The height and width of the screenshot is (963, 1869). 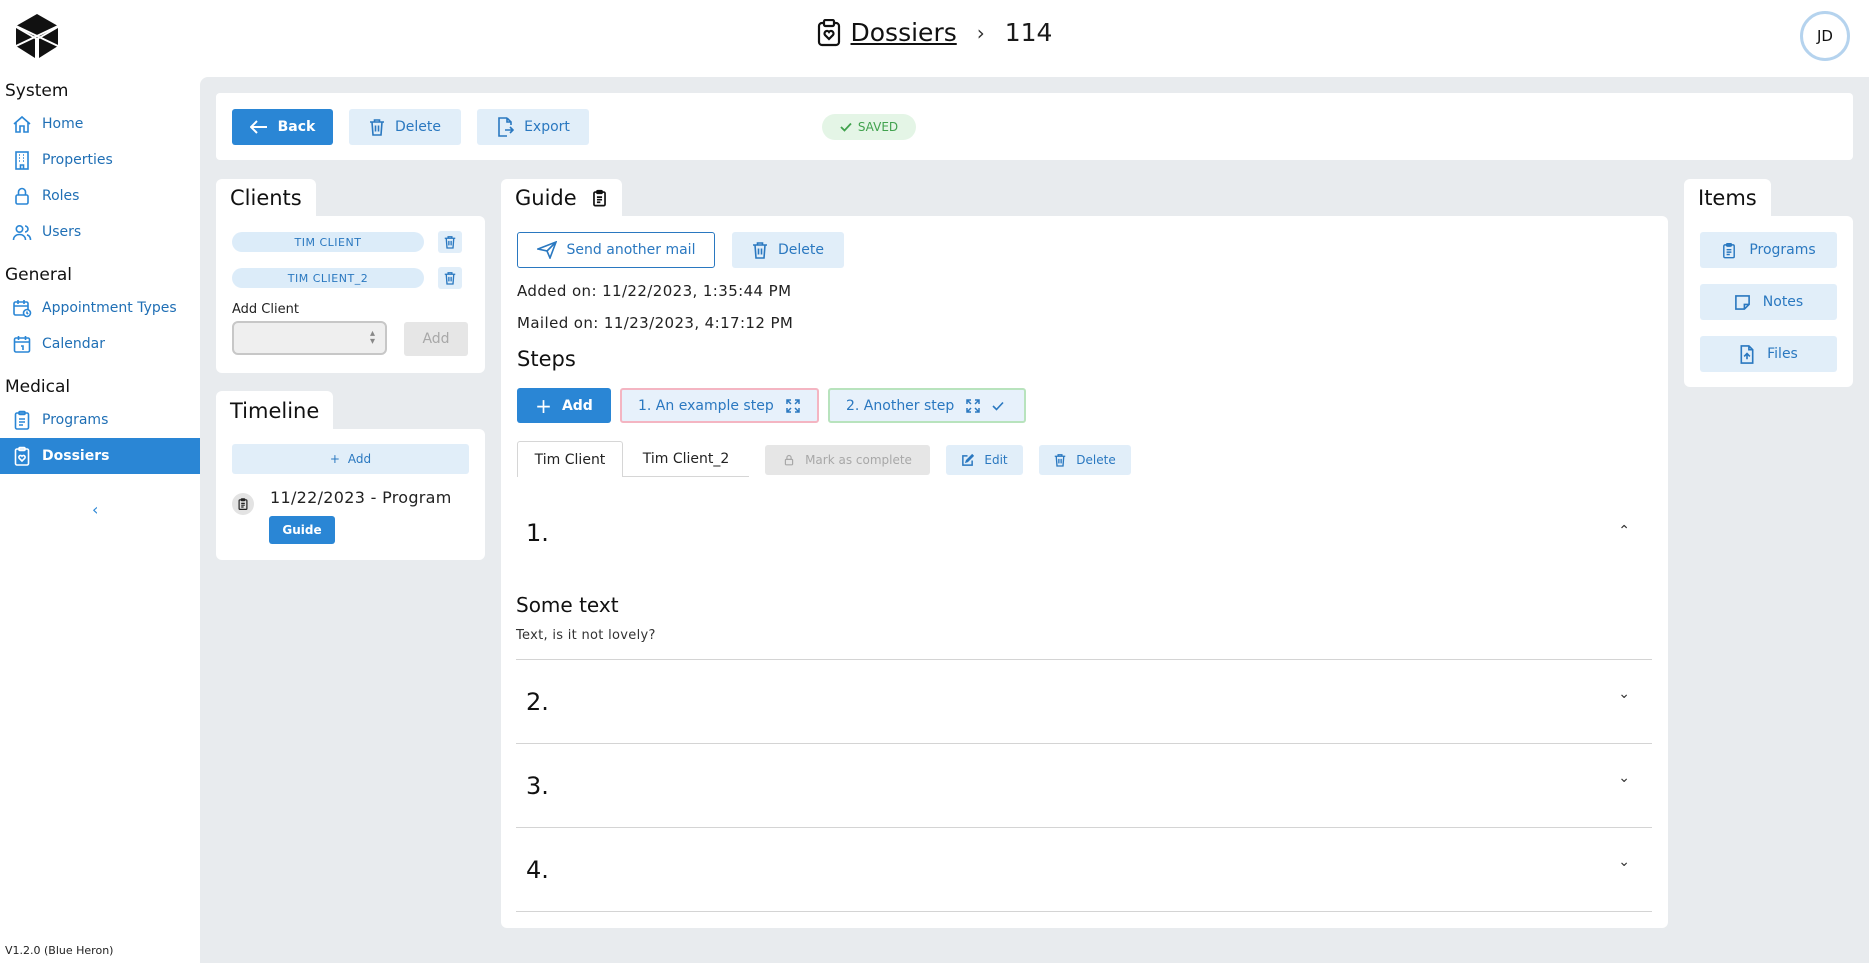 I want to click on items-programs-button: Programs, so click(x=1768, y=250).